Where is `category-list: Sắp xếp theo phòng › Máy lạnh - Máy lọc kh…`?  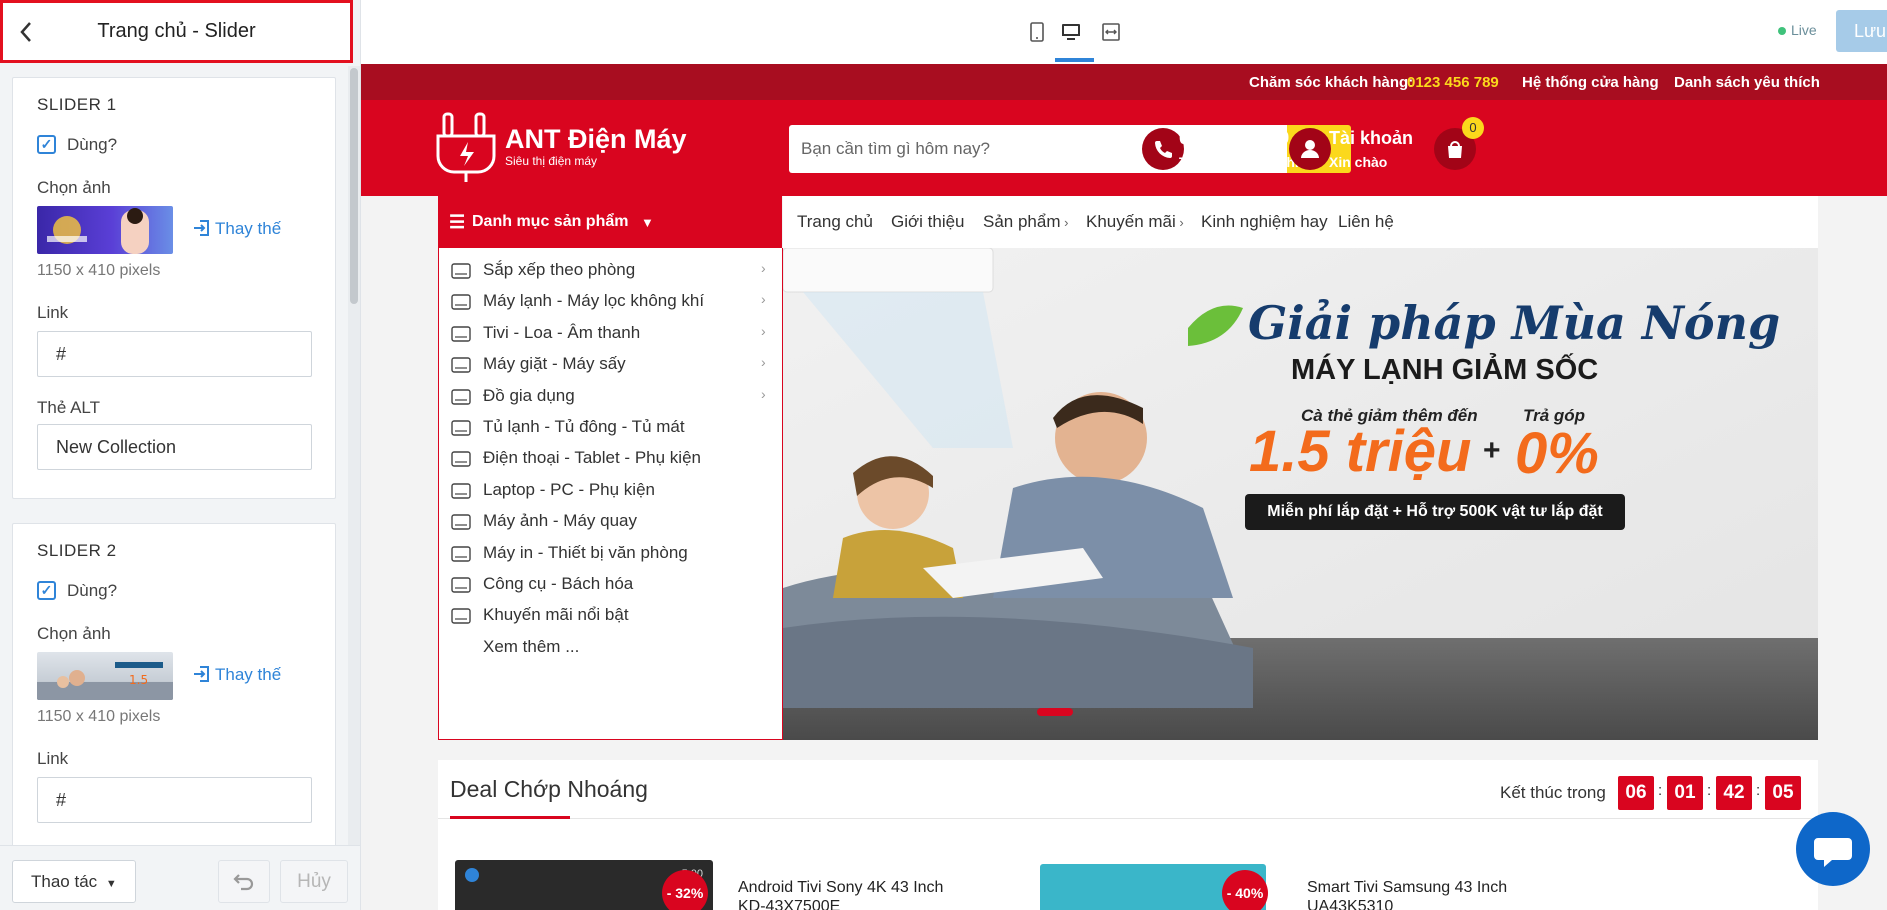
category-list: Sắp xếp theo phòng › Máy lạnh - Máy lọc kh… is located at coordinates (610, 494).